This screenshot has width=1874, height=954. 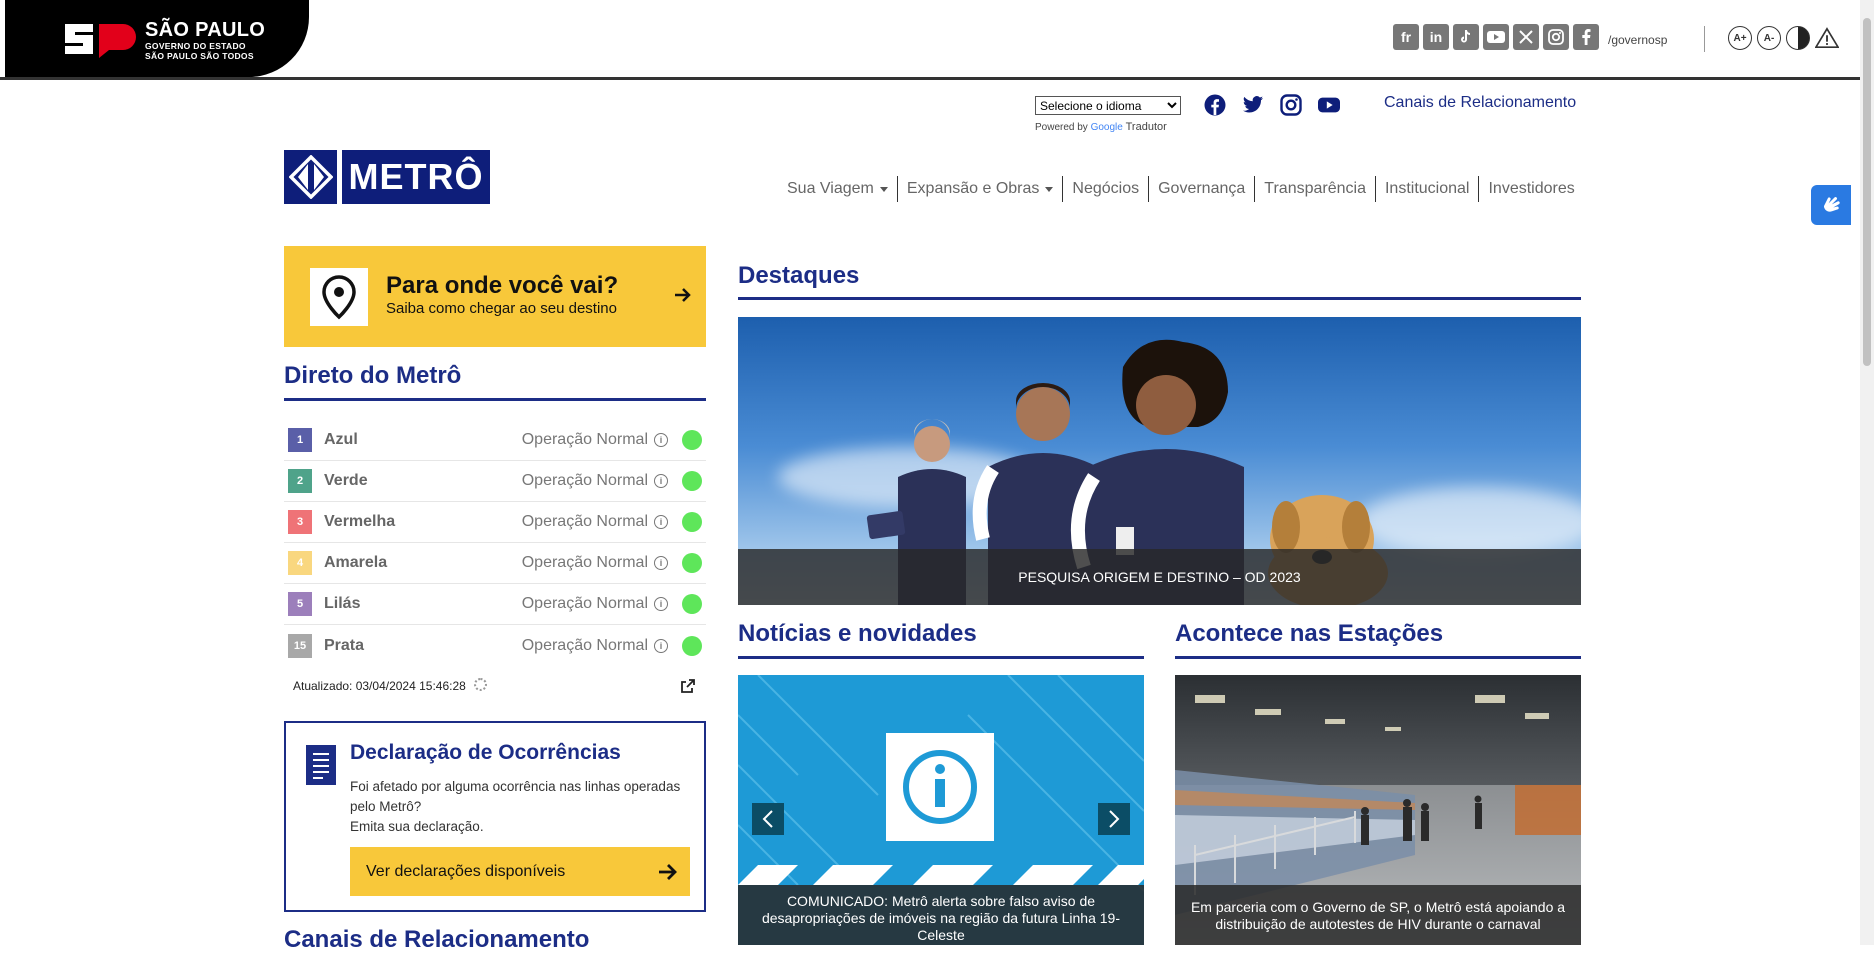 What do you see at coordinates (495, 481) in the screenshot?
I see `metro-line-row: 2 Verde Operação Normal i` at bounding box center [495, 481].